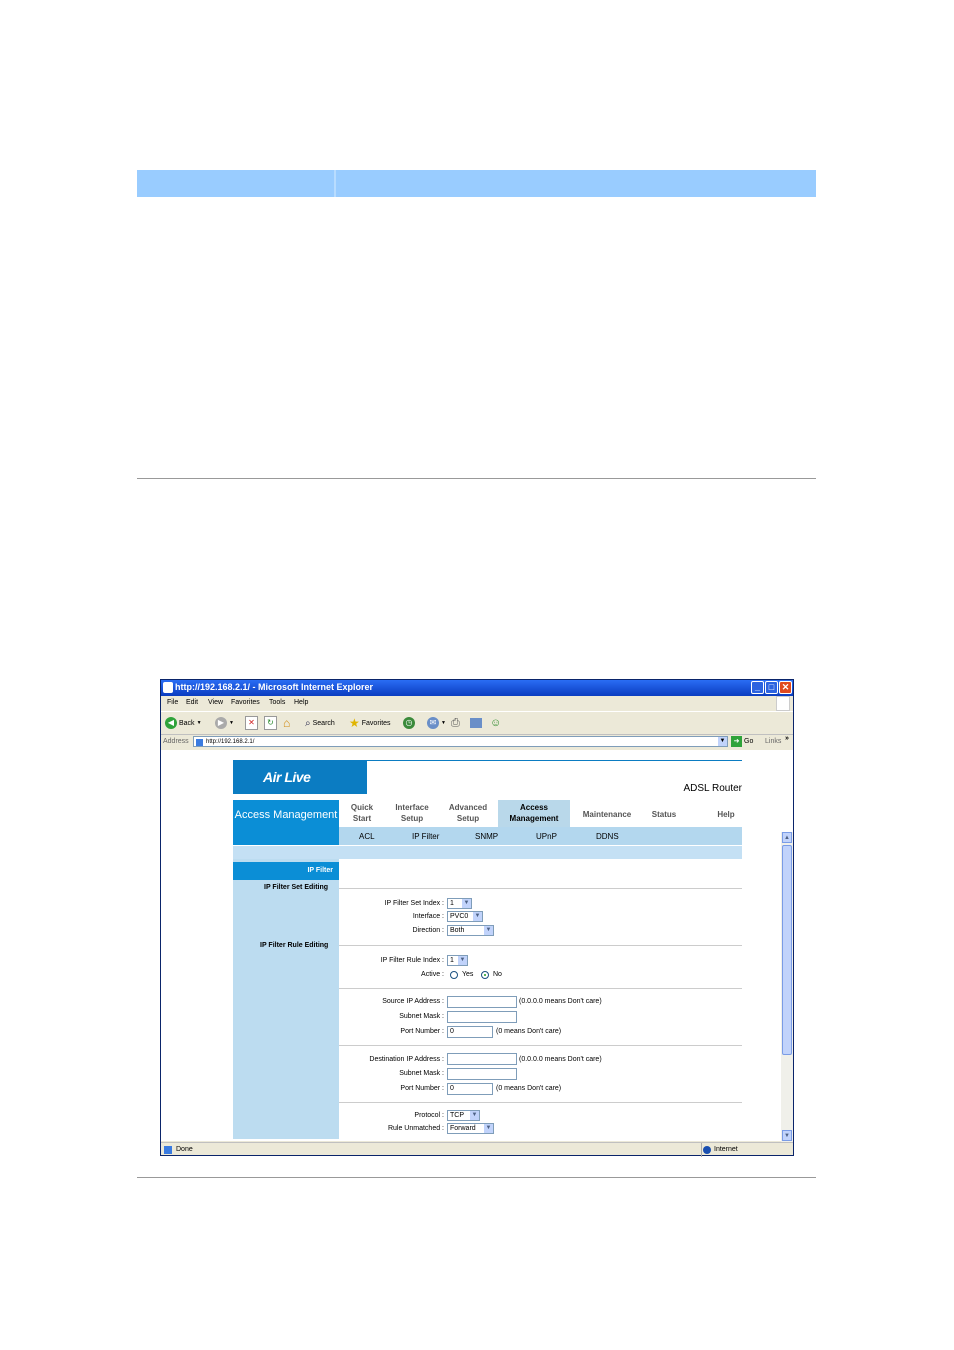 The image size is (954, 1350). Describe the element at coordinates (294, 945) in the screenshot. I see `rule-editing-heading: IP Filter Rule Editing` at that location.